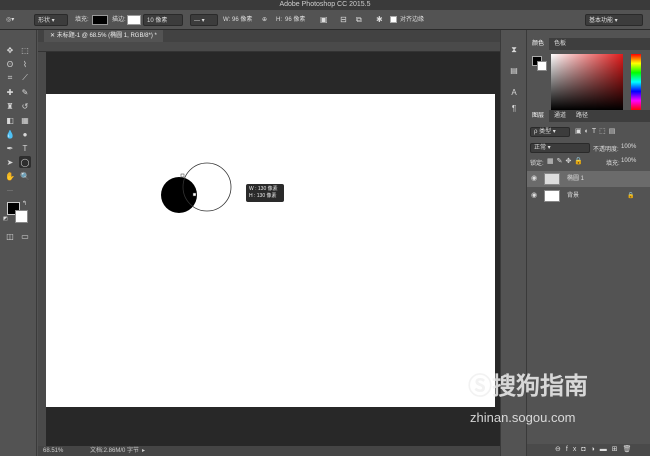  I want to click on character-panel-icon: A, so click(514, 92).